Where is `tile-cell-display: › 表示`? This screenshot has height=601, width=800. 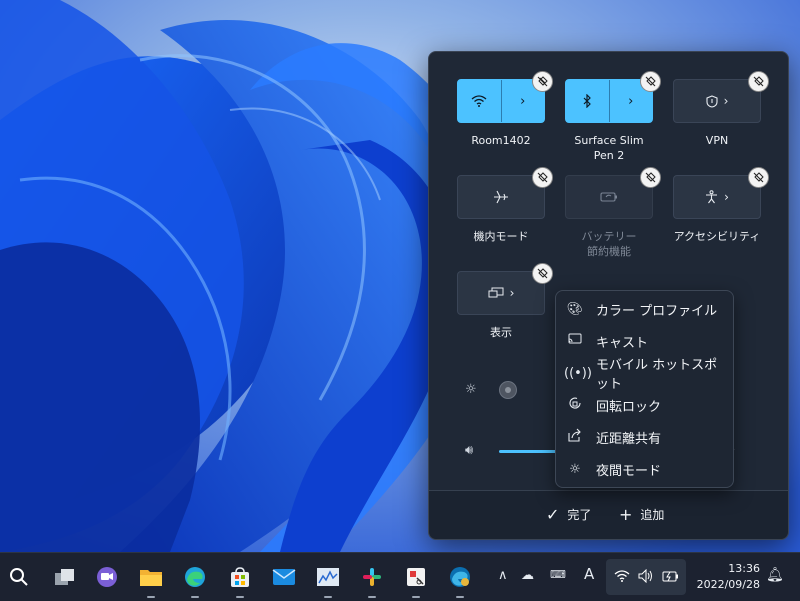 tile-cell-display: › 表示 is located at coordinates (502, 301).